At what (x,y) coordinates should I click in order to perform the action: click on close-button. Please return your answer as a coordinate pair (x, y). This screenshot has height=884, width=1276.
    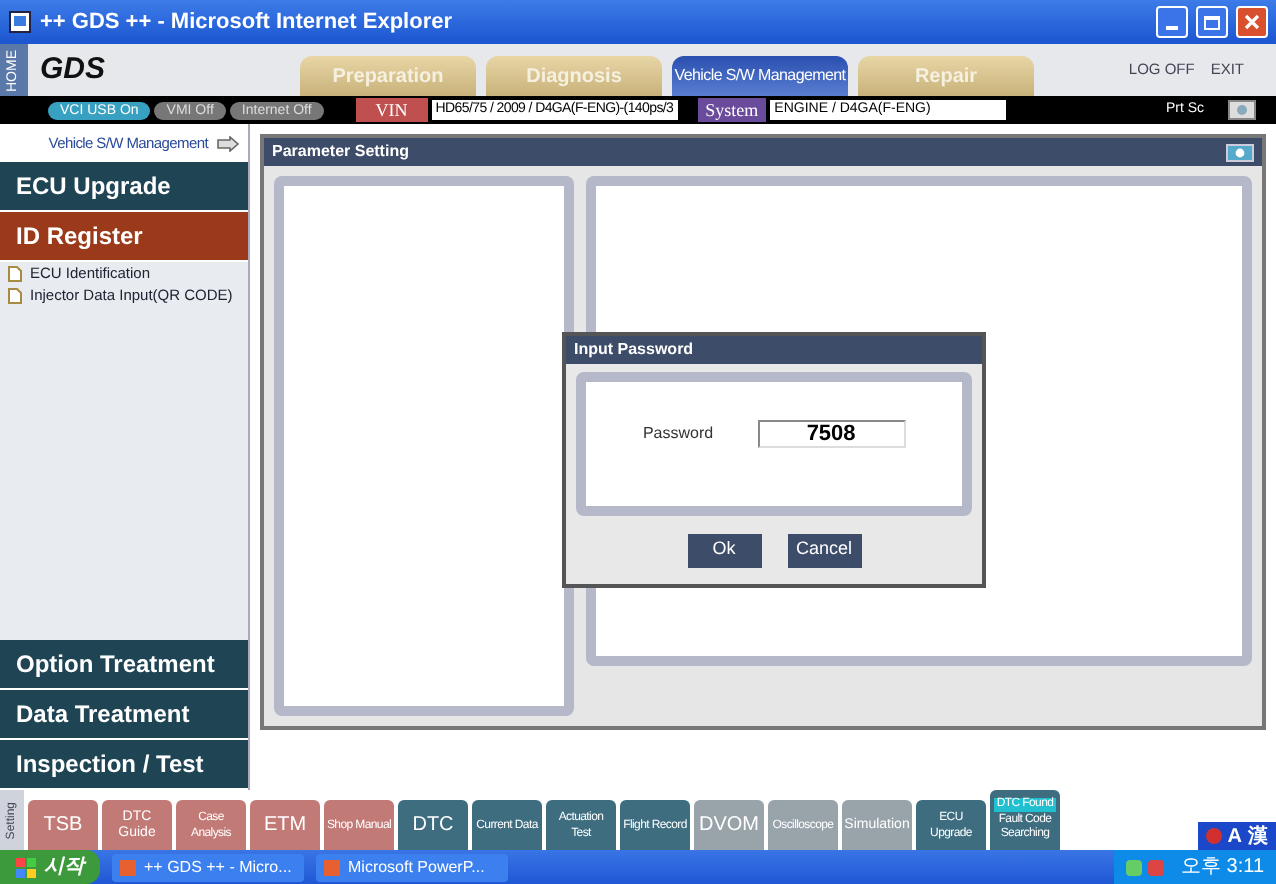
    Looking at the image, I should click on (1252, 22).